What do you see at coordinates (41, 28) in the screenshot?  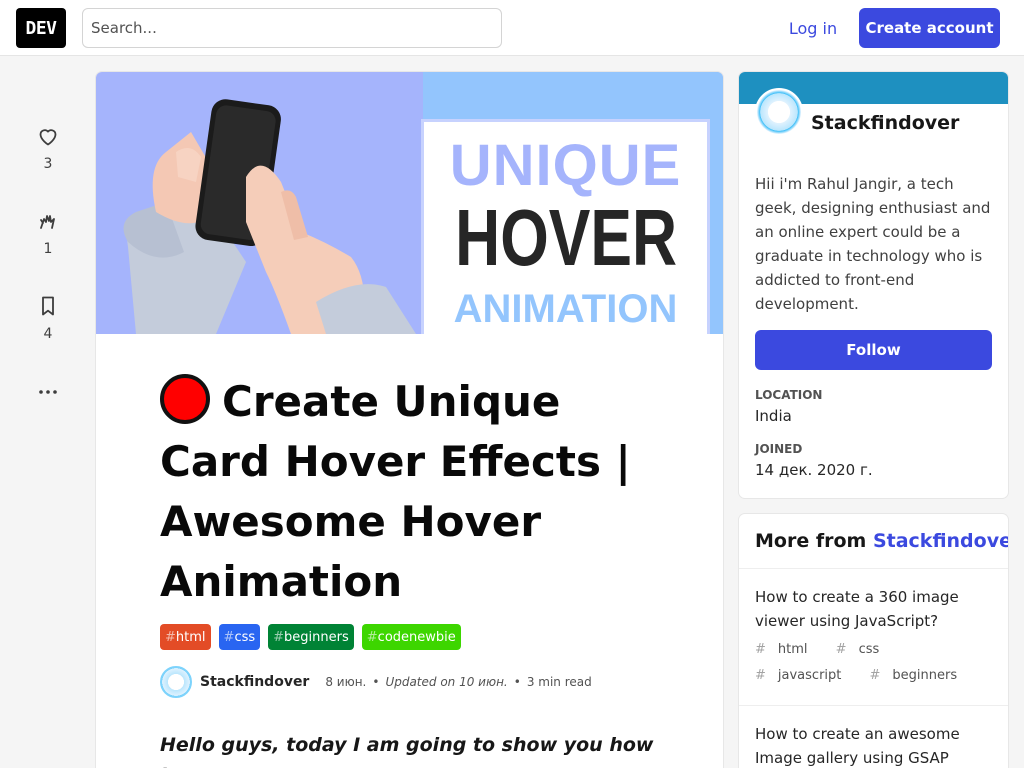 I see `dev-logo: DEV` at bounding box center [41, 28].